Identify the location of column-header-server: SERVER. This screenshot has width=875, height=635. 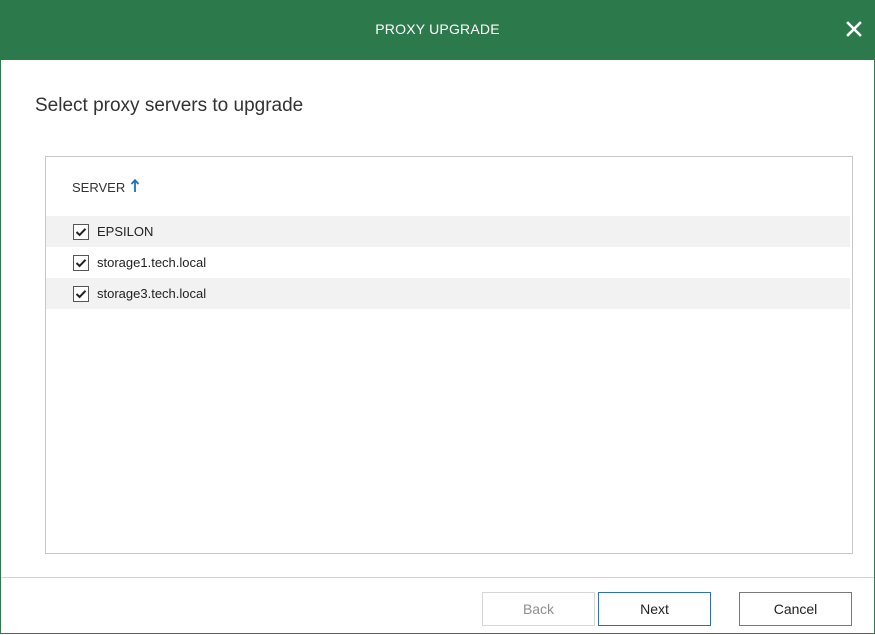
(106, 187).